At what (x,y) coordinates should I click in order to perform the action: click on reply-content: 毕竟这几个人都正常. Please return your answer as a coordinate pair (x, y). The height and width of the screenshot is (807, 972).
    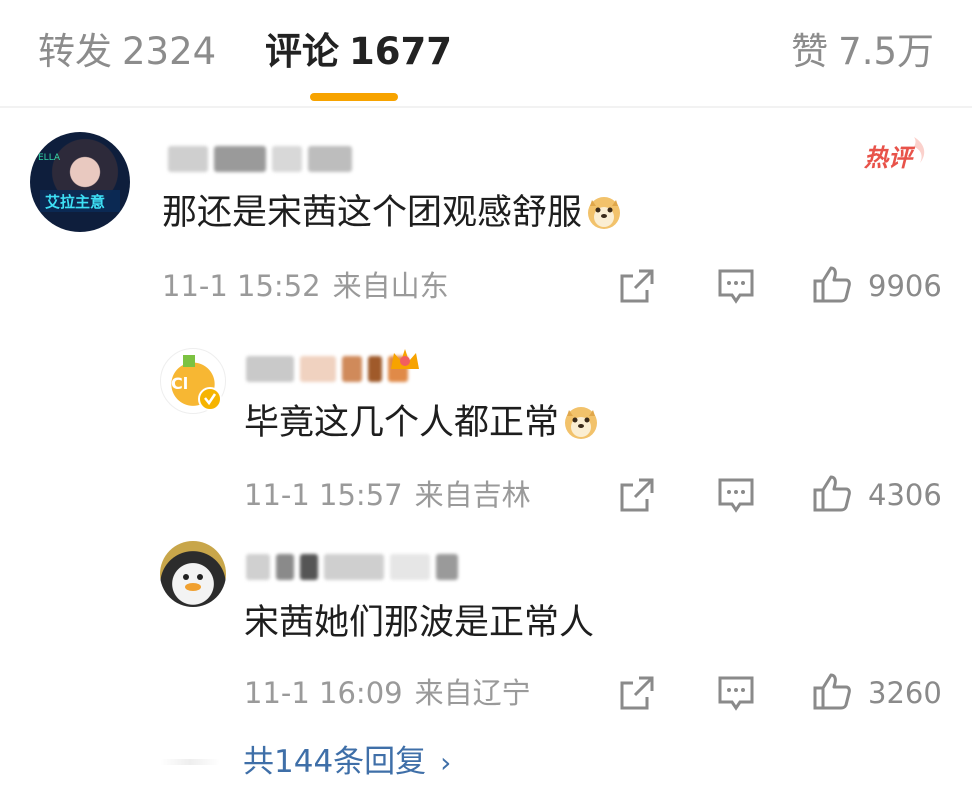
    Looking at the image, I should click on (421, 423).